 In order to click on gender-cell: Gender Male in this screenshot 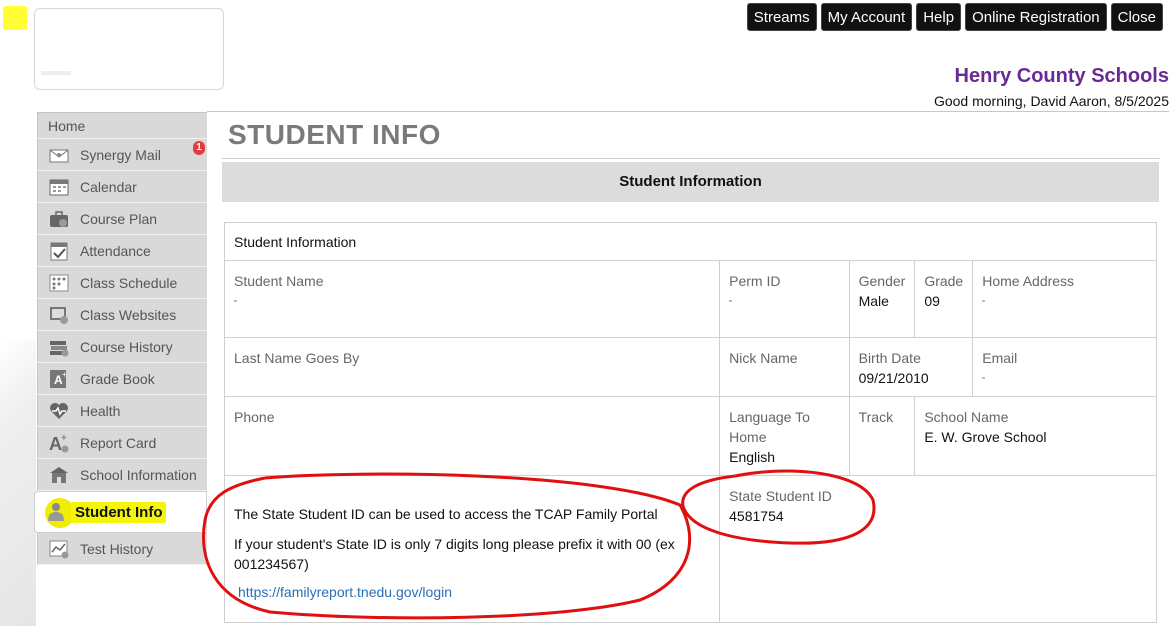, I will do `click(882, 299)`.